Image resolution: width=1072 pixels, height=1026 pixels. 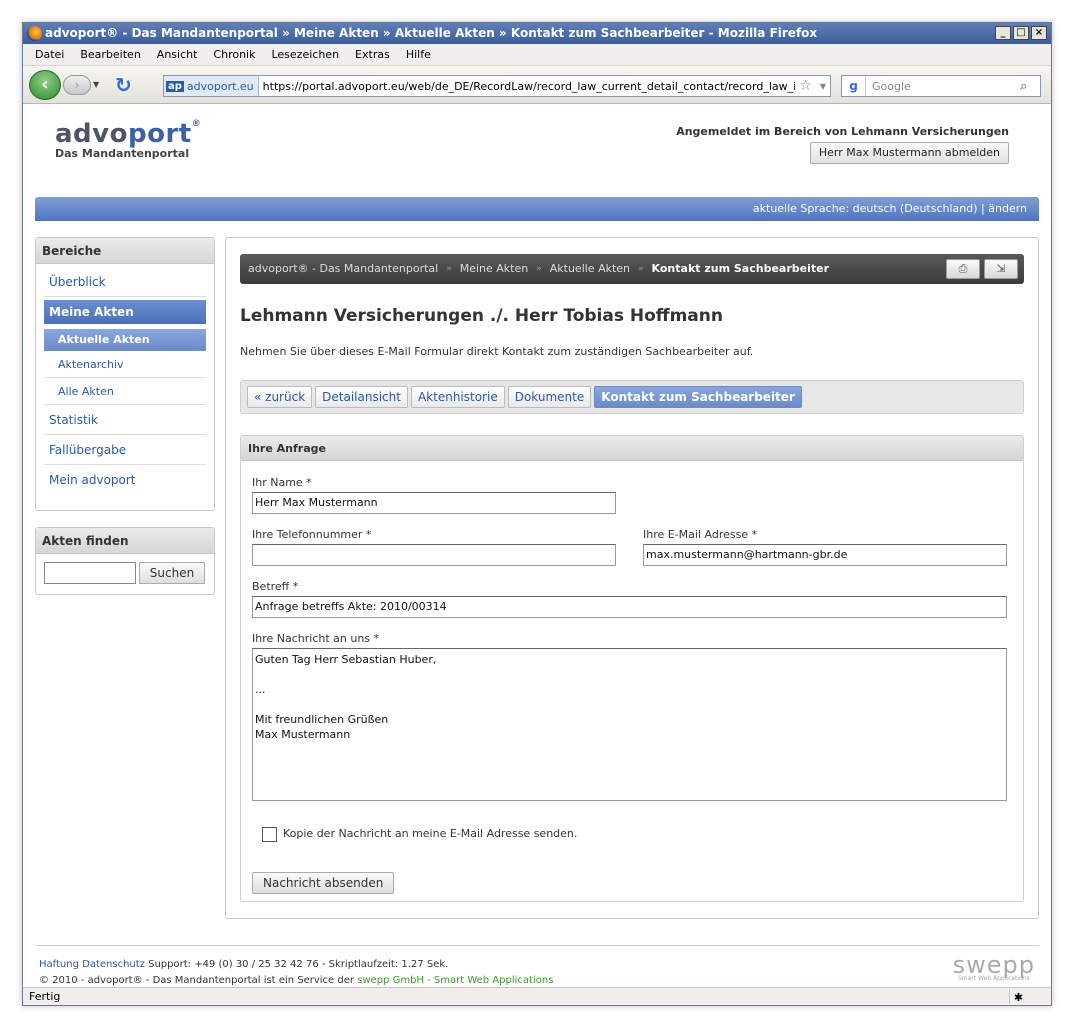 I want to click on sidebar-item-overview: Überblick, so click(x=125, y=282).